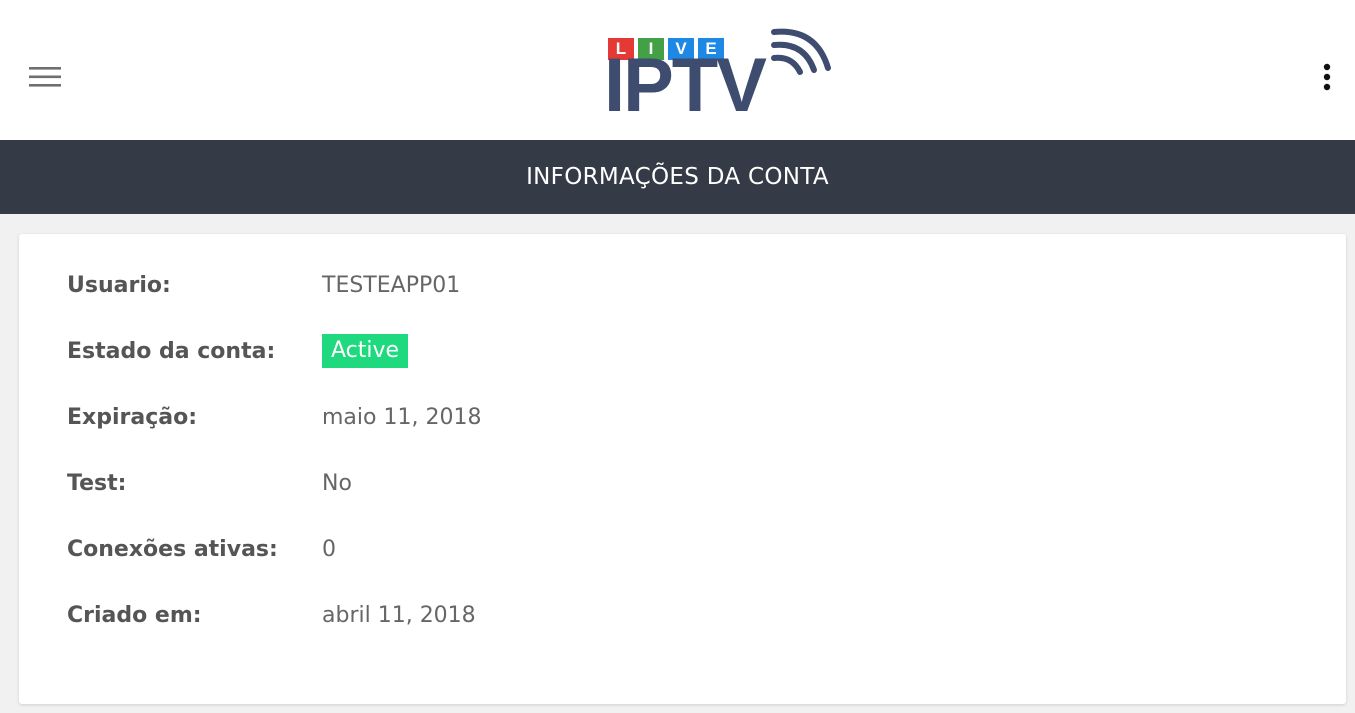 This screenshot has height=713, width=1355. What do you see at coordinates (399, 615) in the screenshot?
I see `created-value: abril 11, 2018` at bounding box center [399, 615].